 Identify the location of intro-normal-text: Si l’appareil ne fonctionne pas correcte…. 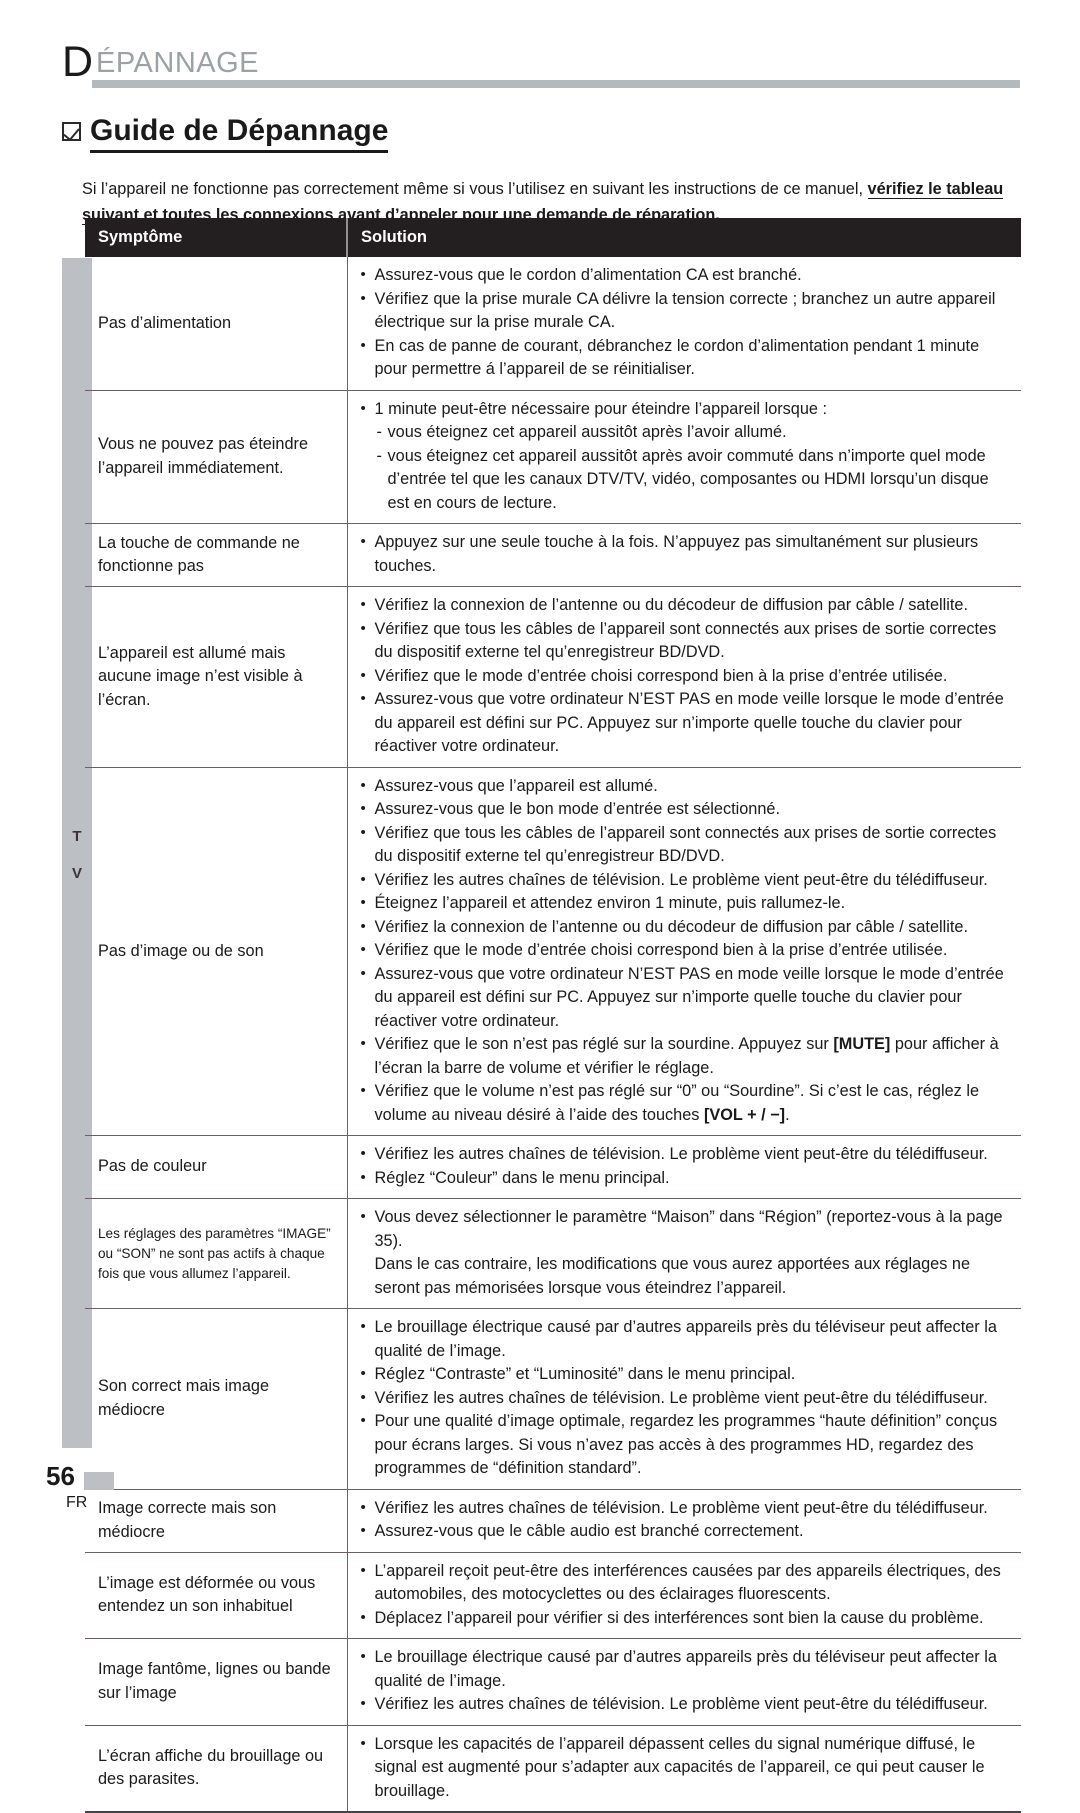
(475, 189).